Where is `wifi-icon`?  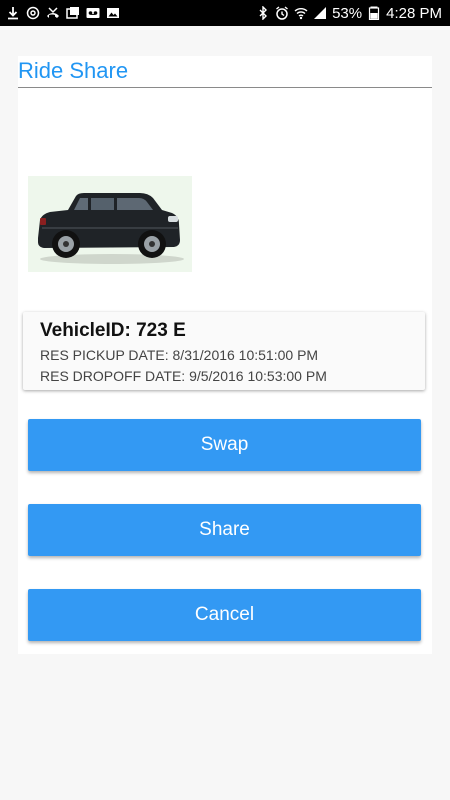 wifi-icon is located at coordinates (301, 13).